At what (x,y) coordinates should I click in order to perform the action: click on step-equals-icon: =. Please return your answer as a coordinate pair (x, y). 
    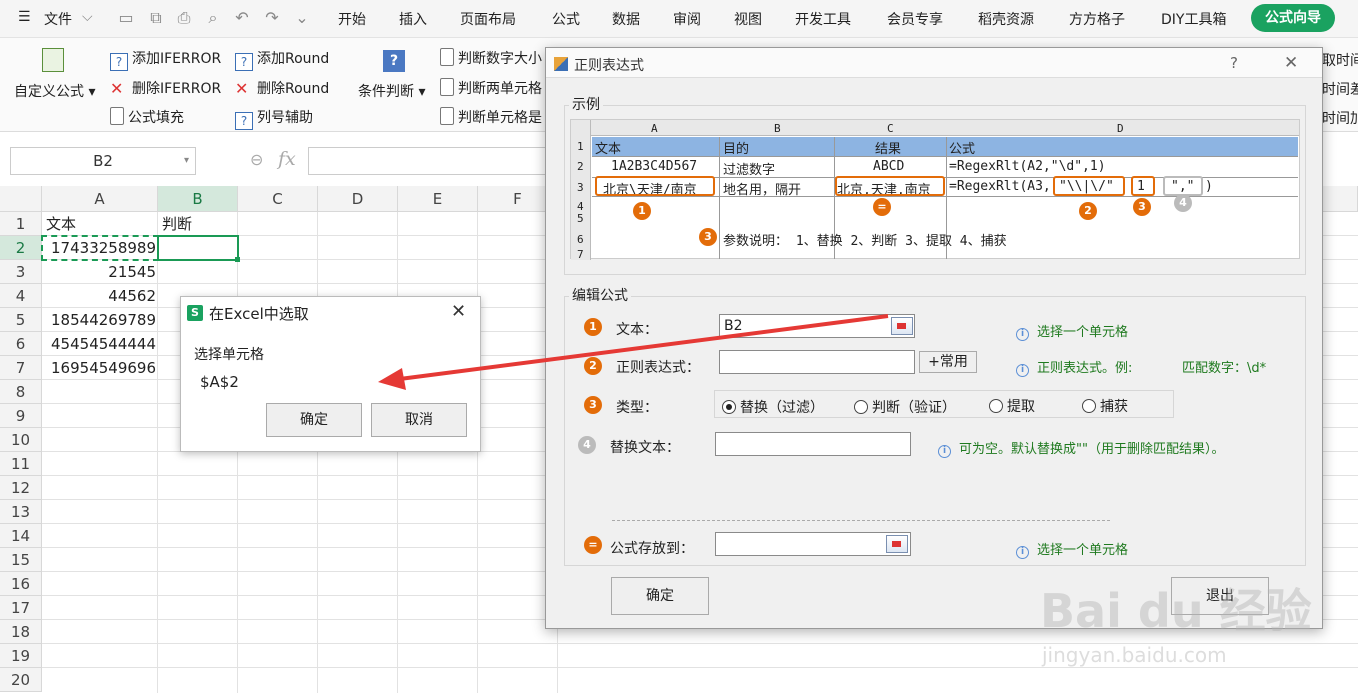
    Looking at the image, I should click on (593, 545).